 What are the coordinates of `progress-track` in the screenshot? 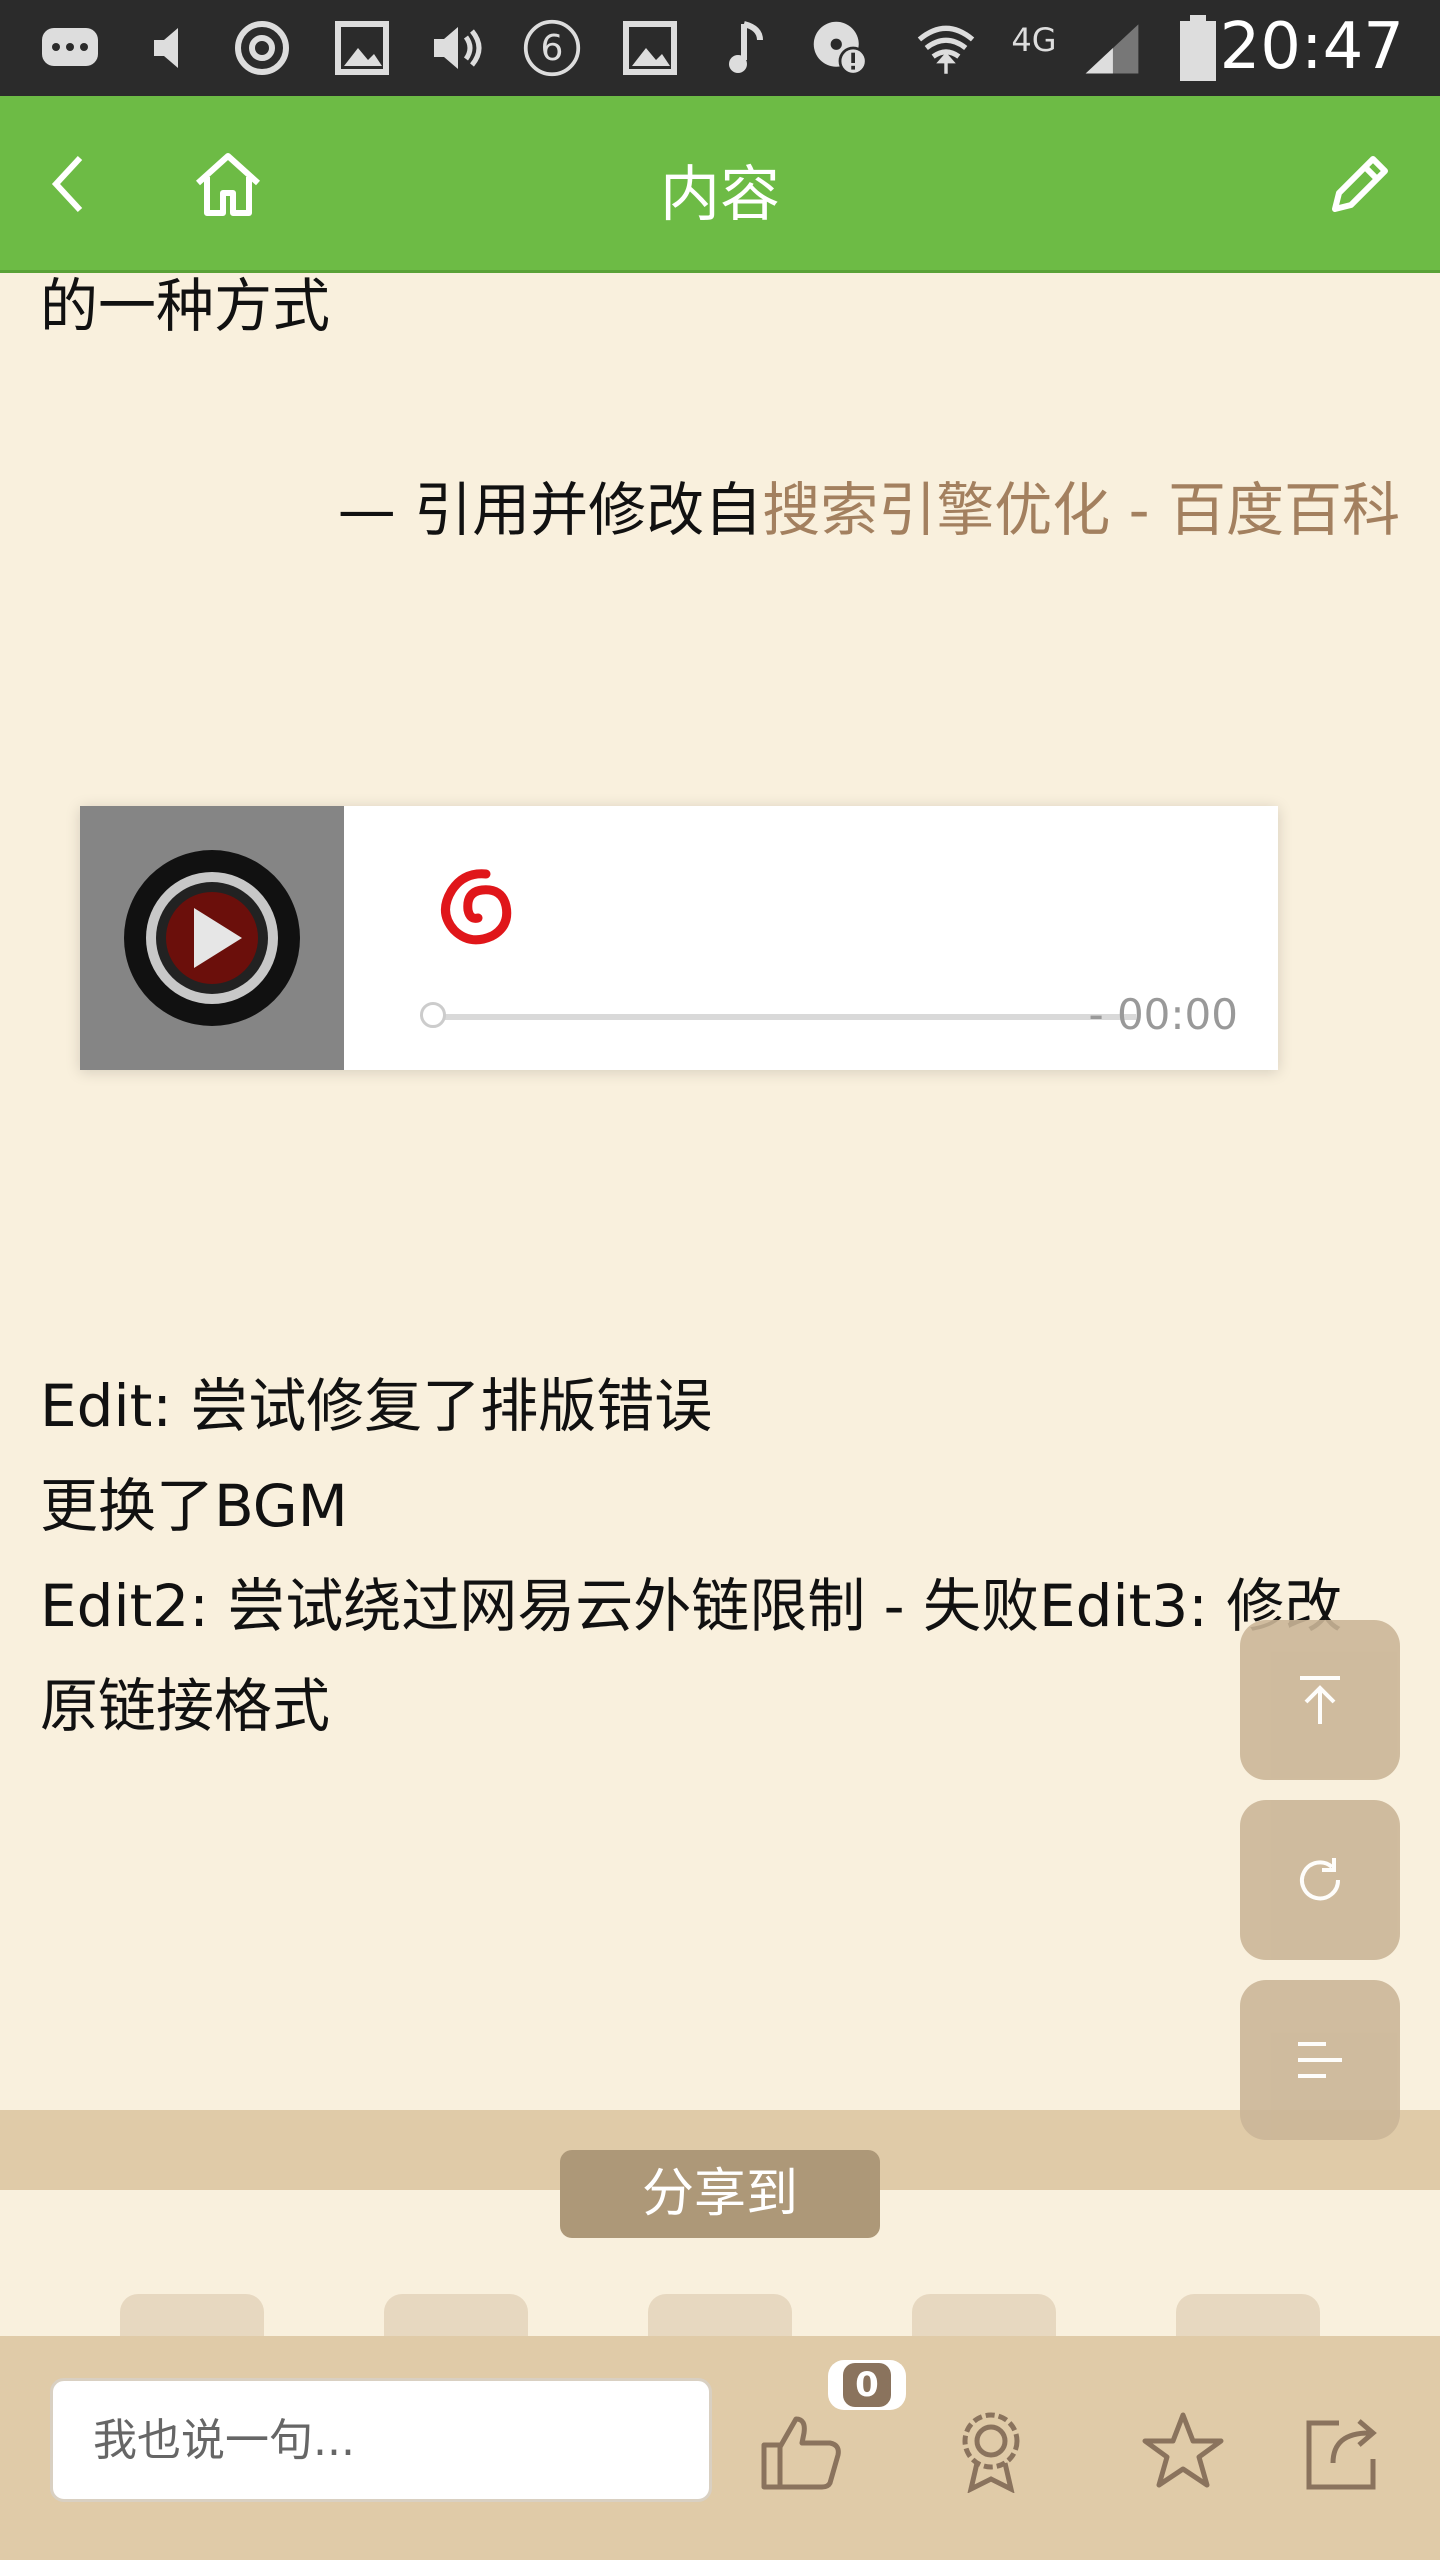 It's located at (786, 1017).